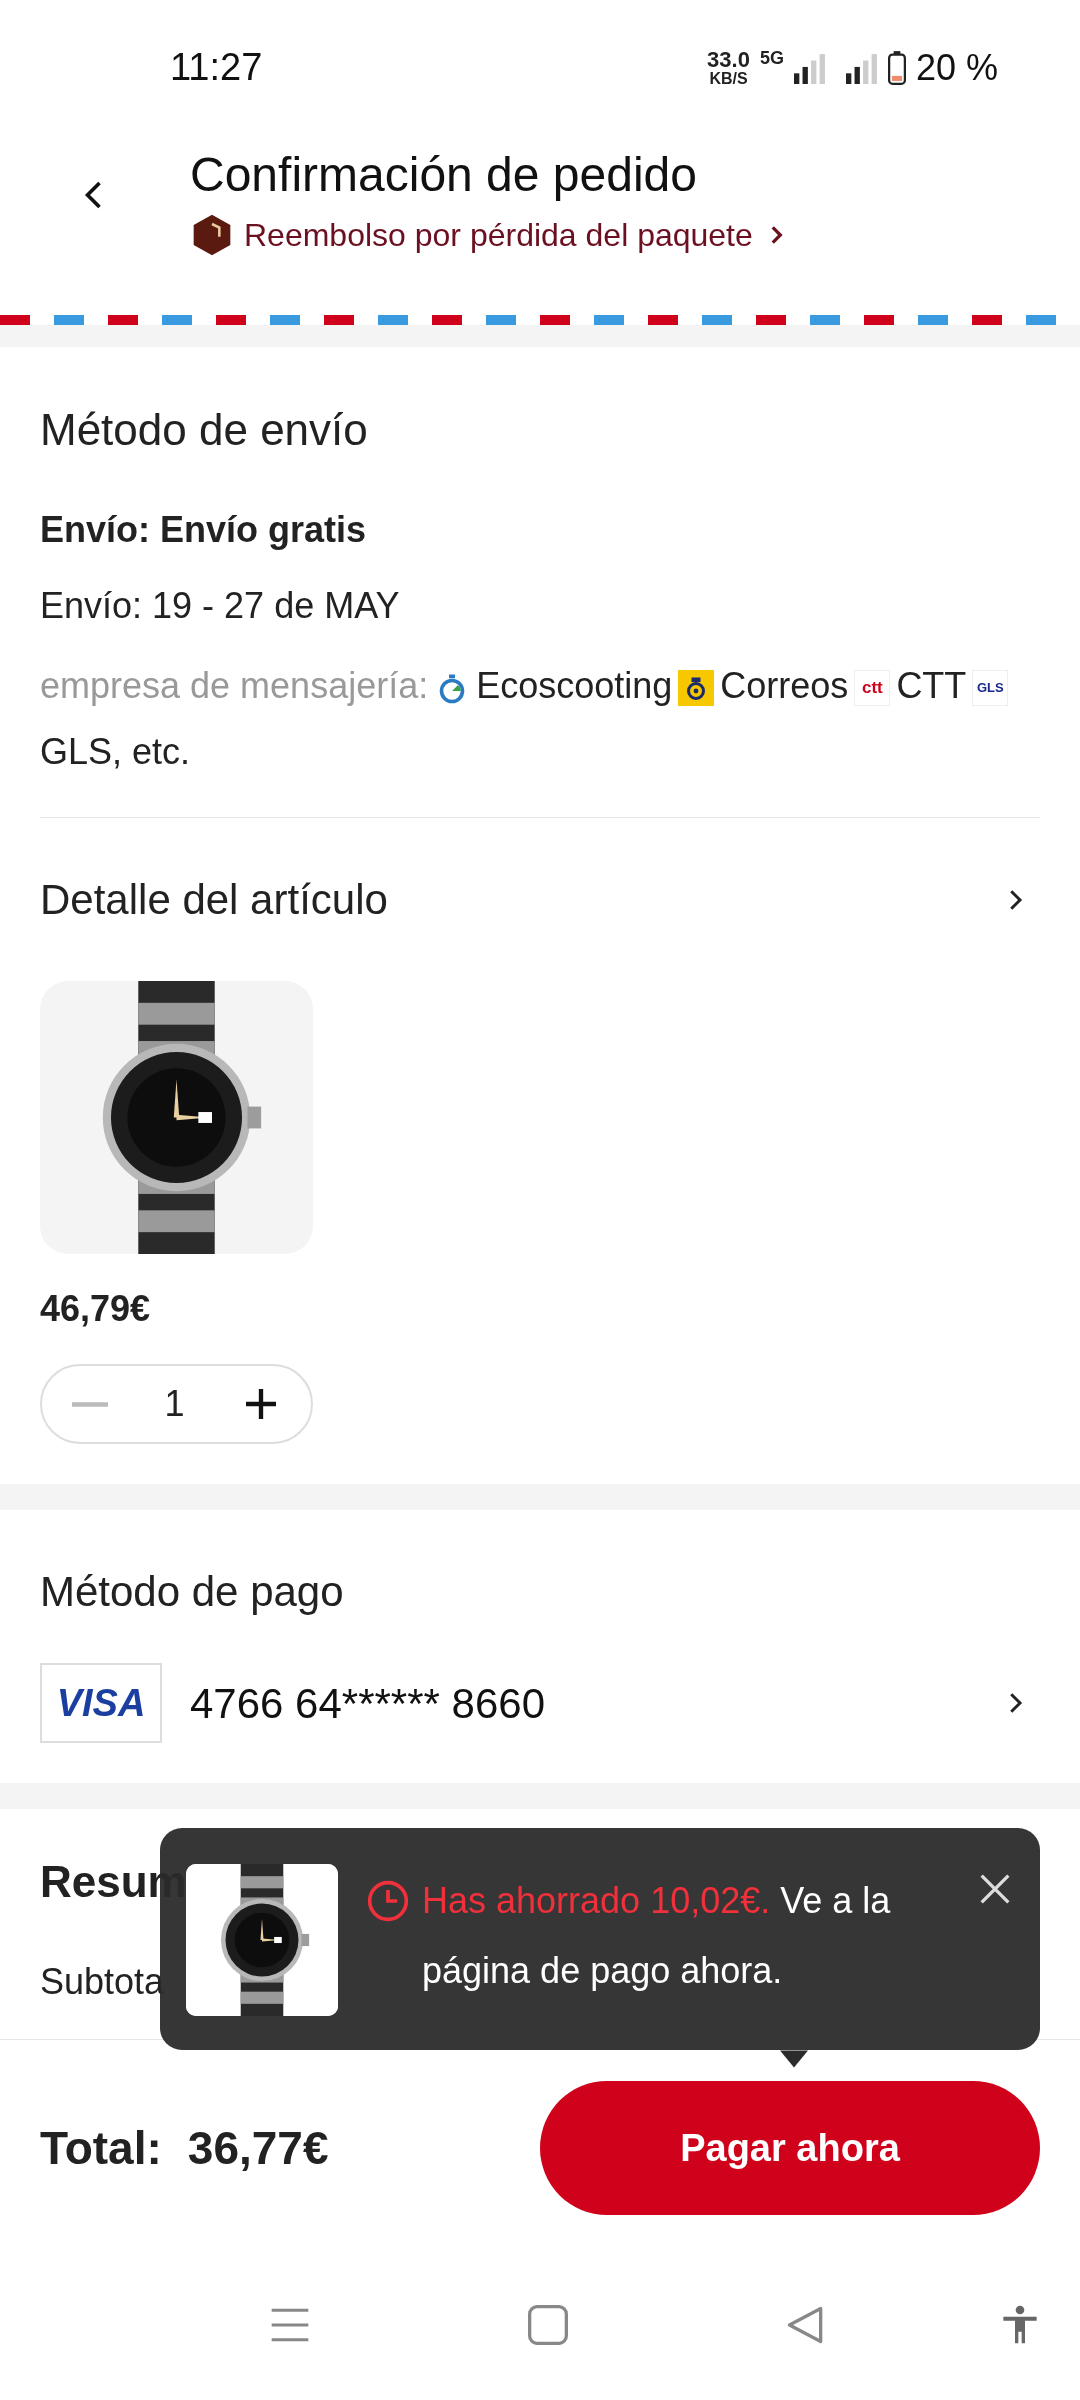 The image size is (1080, 2400). I want to click on total-label: Total:, so click(101, 2148).